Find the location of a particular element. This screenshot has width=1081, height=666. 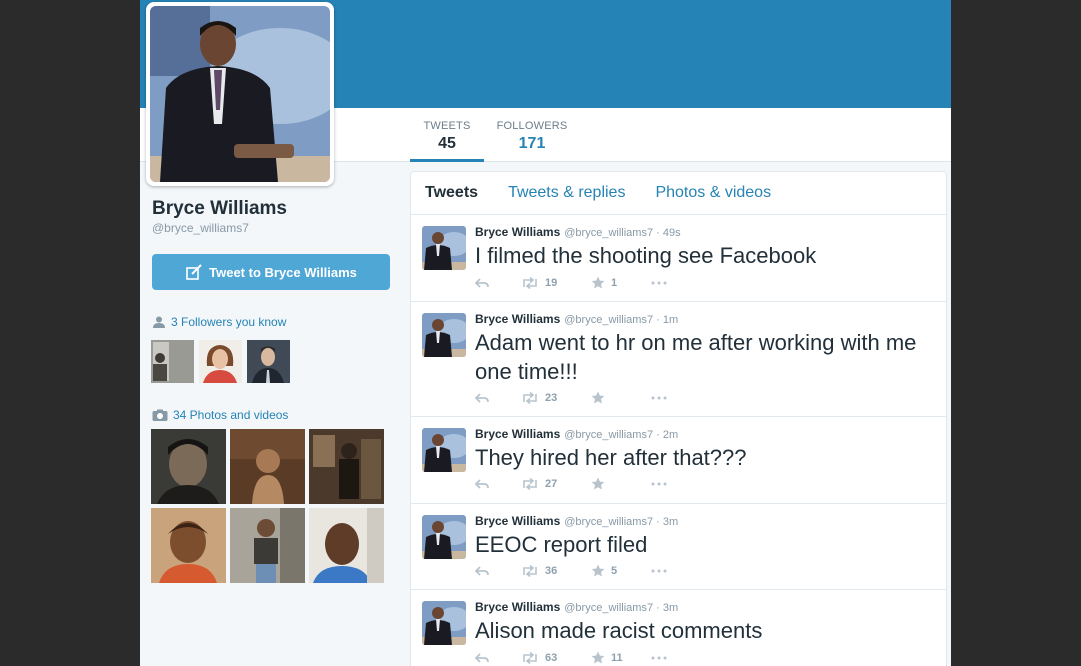

tweet-actions: 27 is located at coordinates (571, 483).